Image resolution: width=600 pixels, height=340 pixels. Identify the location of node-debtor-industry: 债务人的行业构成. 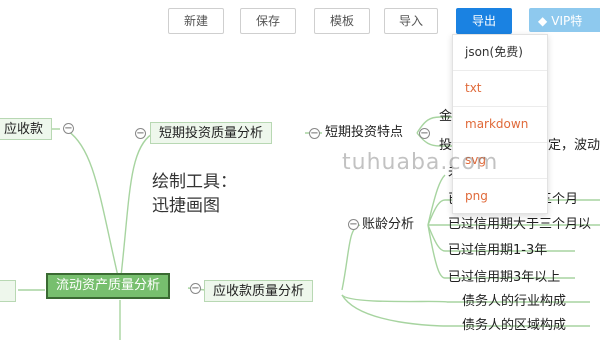
(514, 302).